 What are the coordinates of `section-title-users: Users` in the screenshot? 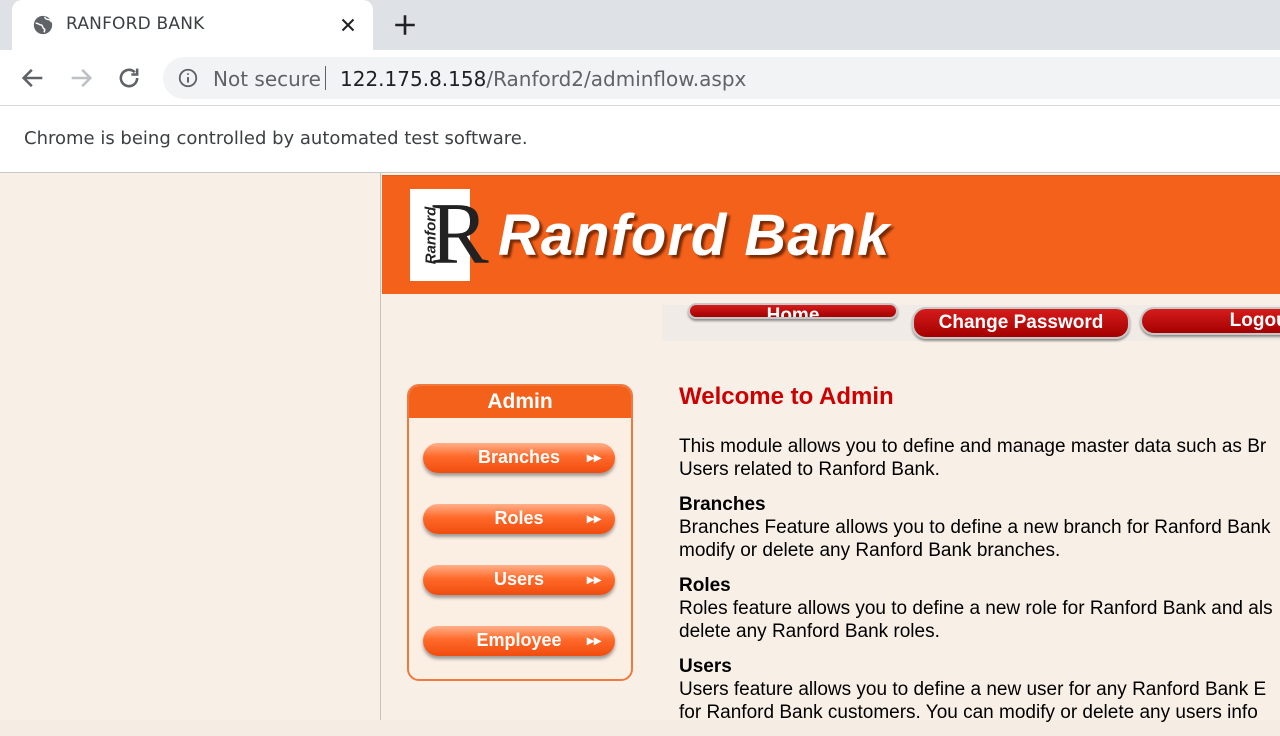 It's located at (705, 666).